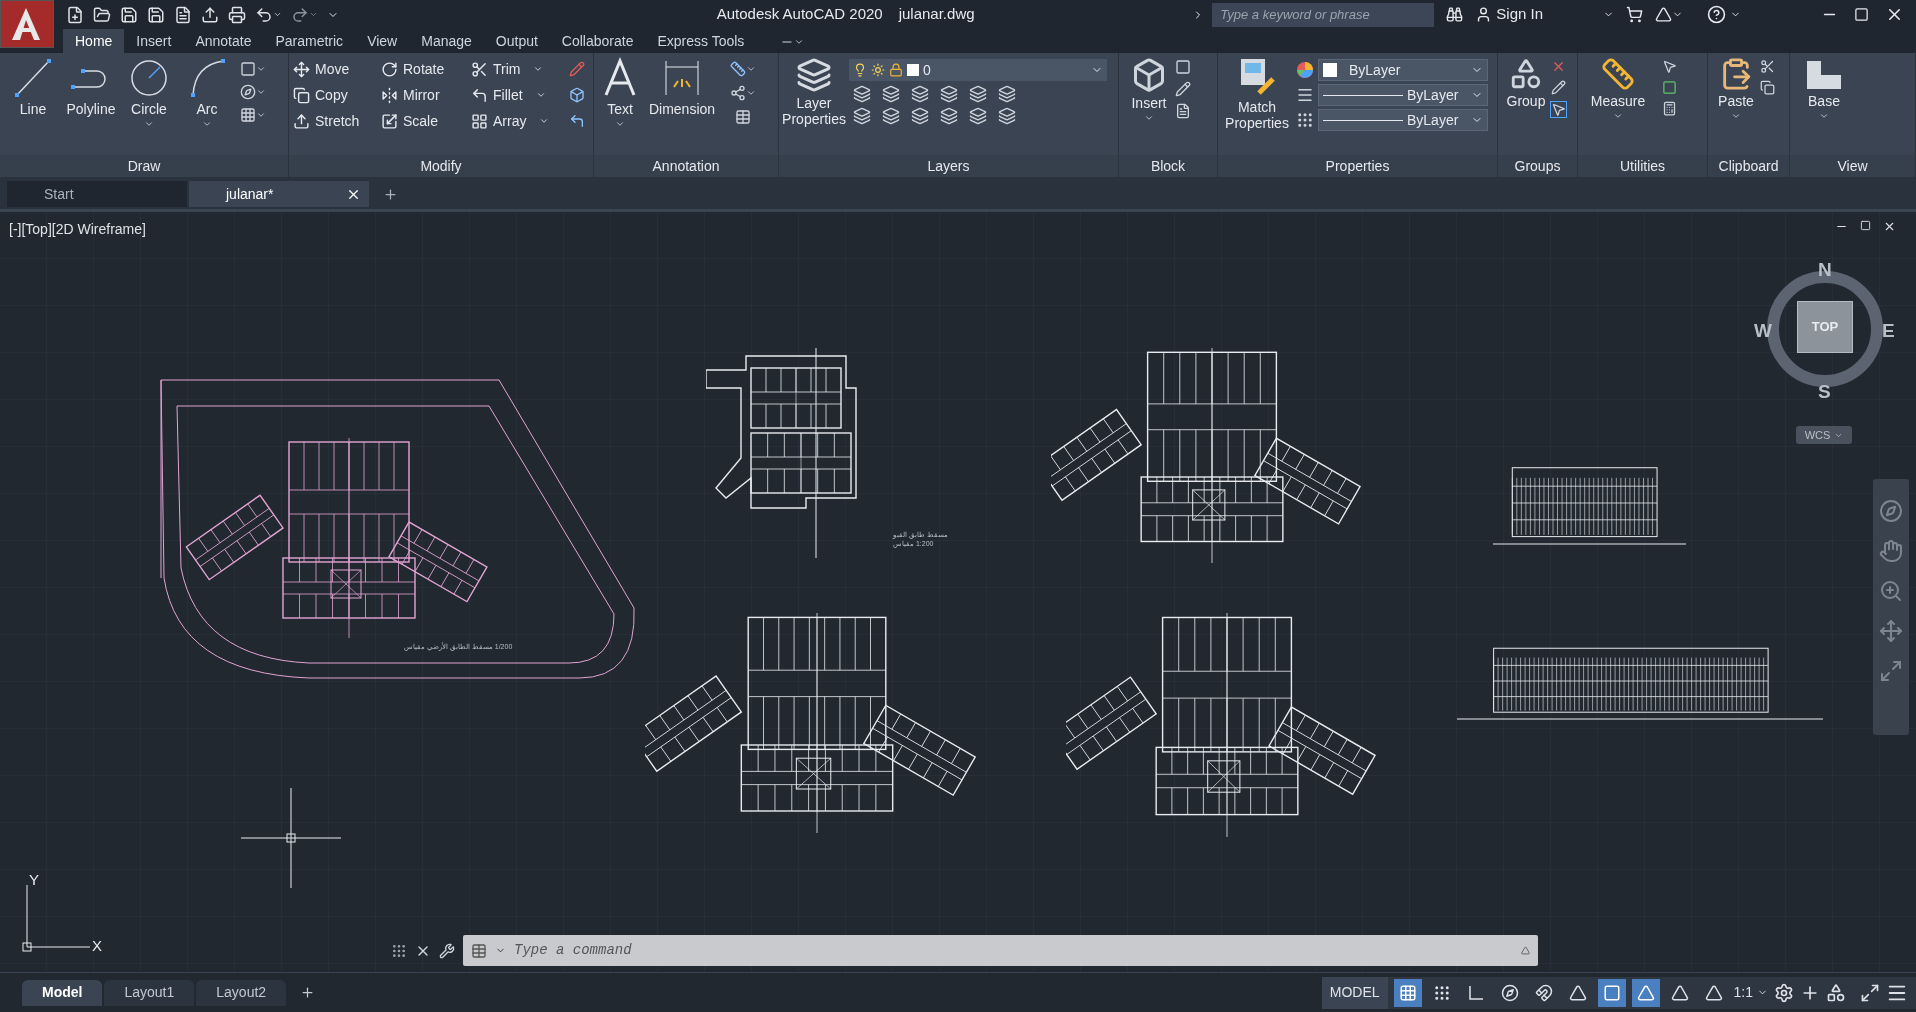 The height and width of the screenshot is (1012, 1916). I want to click on linetype-icon, so click(1305, 120).